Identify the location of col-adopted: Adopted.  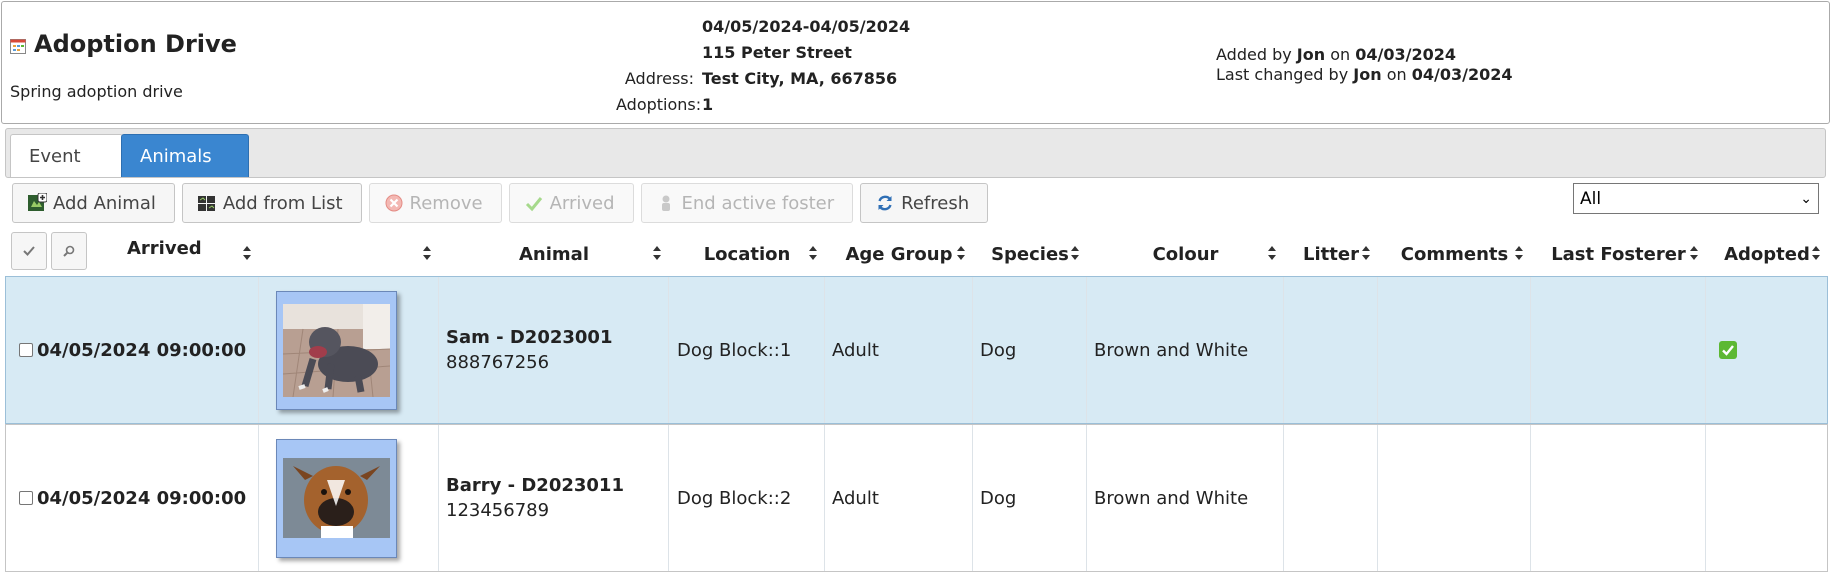
(1767, 254).